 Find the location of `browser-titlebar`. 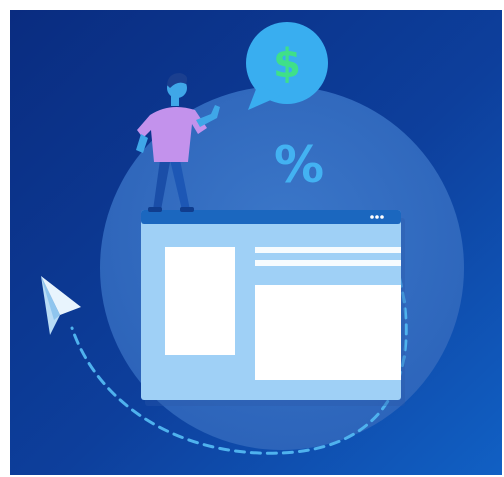

browser-titlebar is located at coordinates (271, 217).